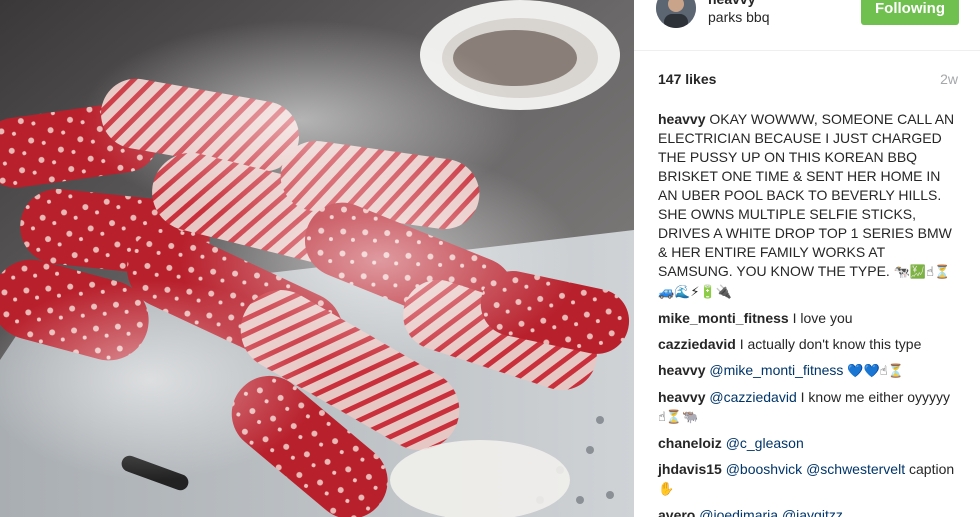 This screenshot has width=980, height=517. Describe the element at coordinates (697, 344) in the screenshot. I see `comment-username: cazziedavid` at that location.